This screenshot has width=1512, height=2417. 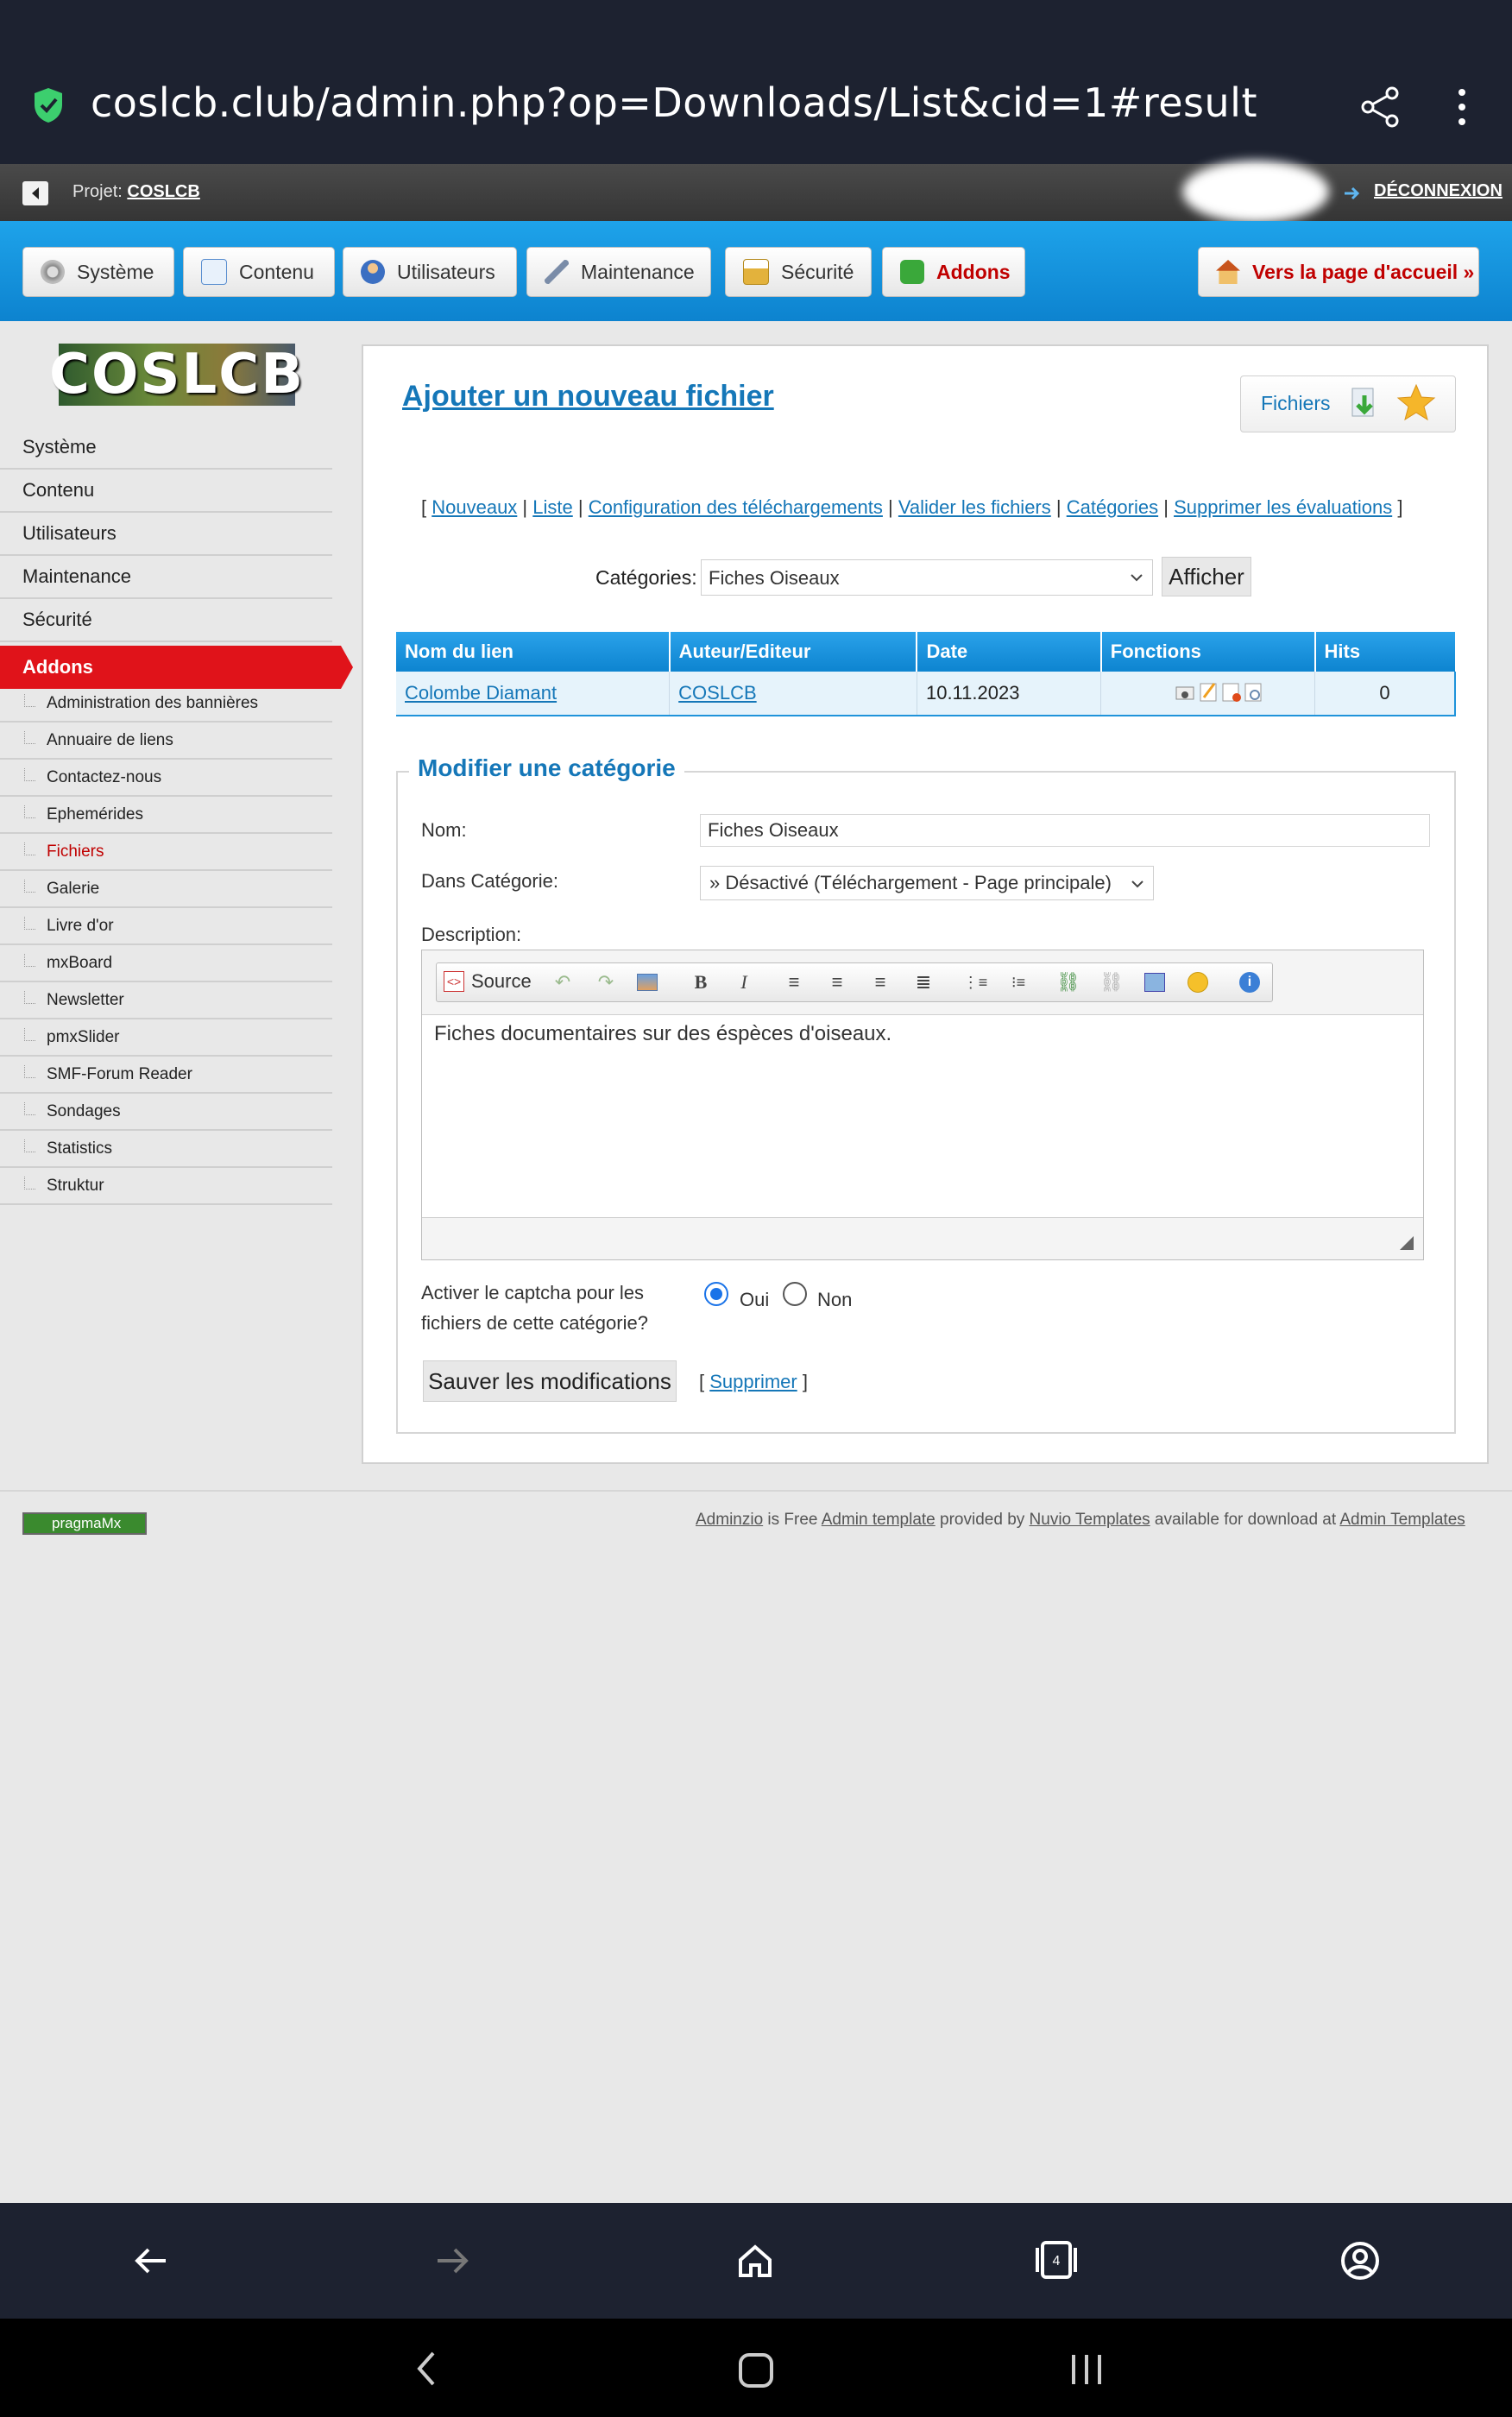 I want to click on sidebar-subitem-struktur: Struktur, so click(x=166, y=1186).